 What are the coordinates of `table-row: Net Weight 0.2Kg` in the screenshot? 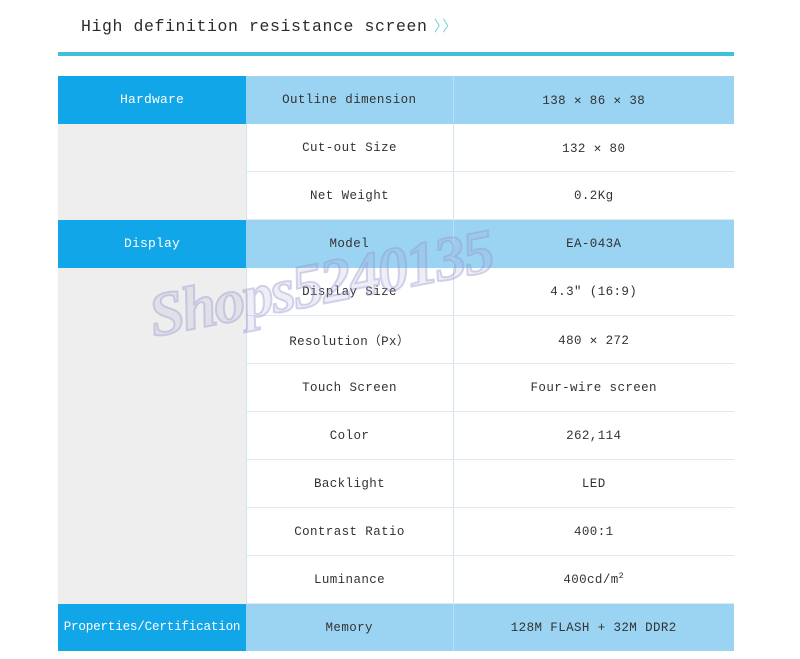 It's located at (396, 195).